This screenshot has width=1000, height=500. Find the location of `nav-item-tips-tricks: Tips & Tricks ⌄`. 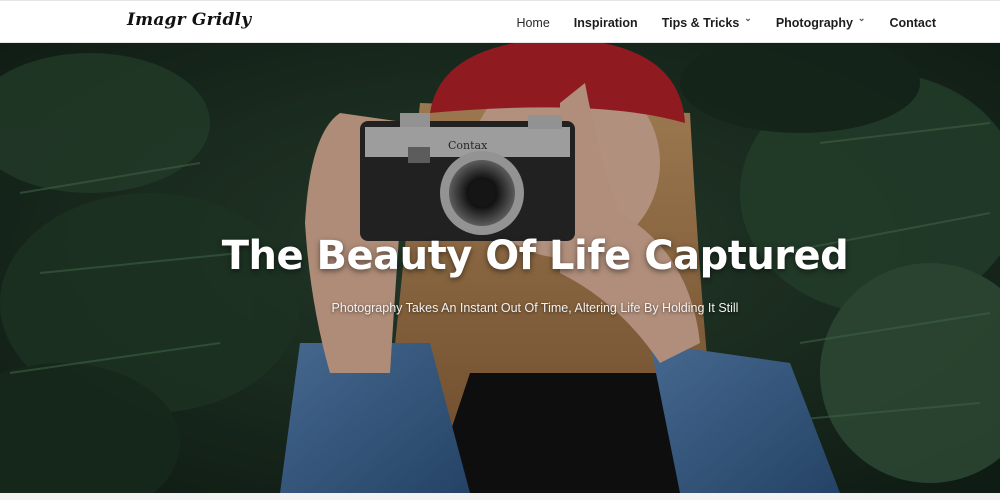

nav-item-tips-tricks: Tips & Tricks ⌄ is located at coordinates (707, 22).